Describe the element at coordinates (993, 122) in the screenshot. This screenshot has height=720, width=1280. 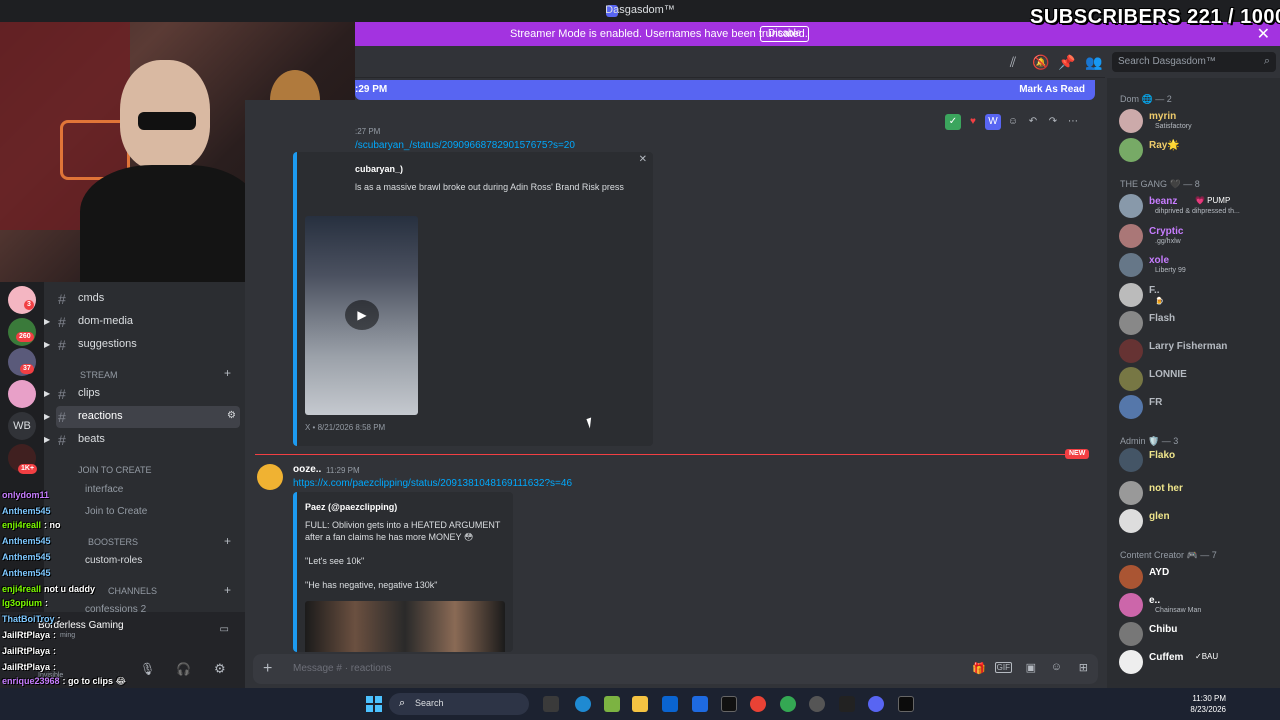
I see `w-reaction-icon: W` at that location.